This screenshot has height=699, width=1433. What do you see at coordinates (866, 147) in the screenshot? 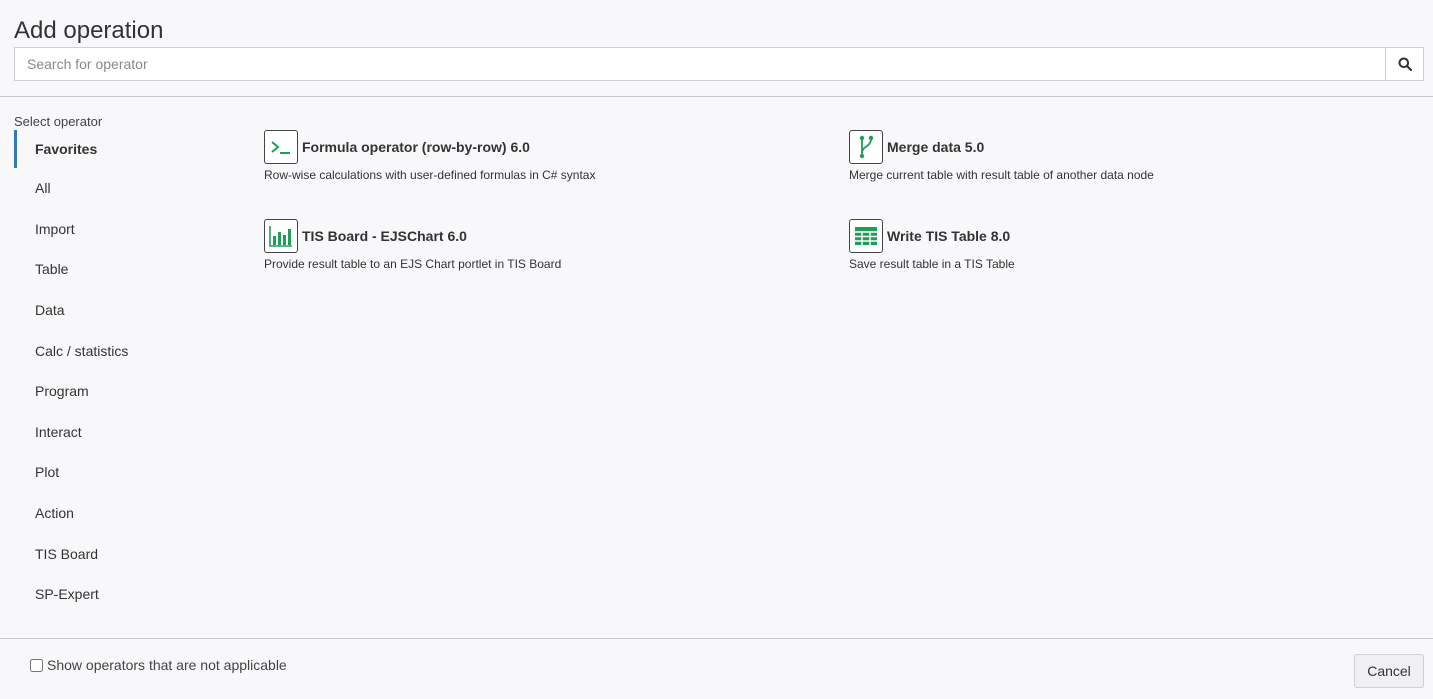
I see `git-branch-icon` at bounding box center [866, 147].